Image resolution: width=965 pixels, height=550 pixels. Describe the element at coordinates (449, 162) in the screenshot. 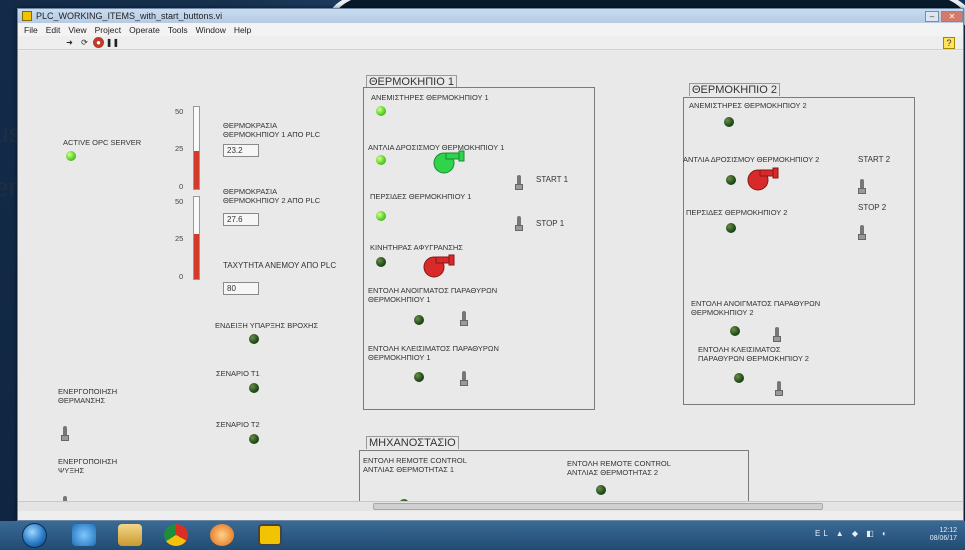

I see `gh1-pump-icon` at that location.